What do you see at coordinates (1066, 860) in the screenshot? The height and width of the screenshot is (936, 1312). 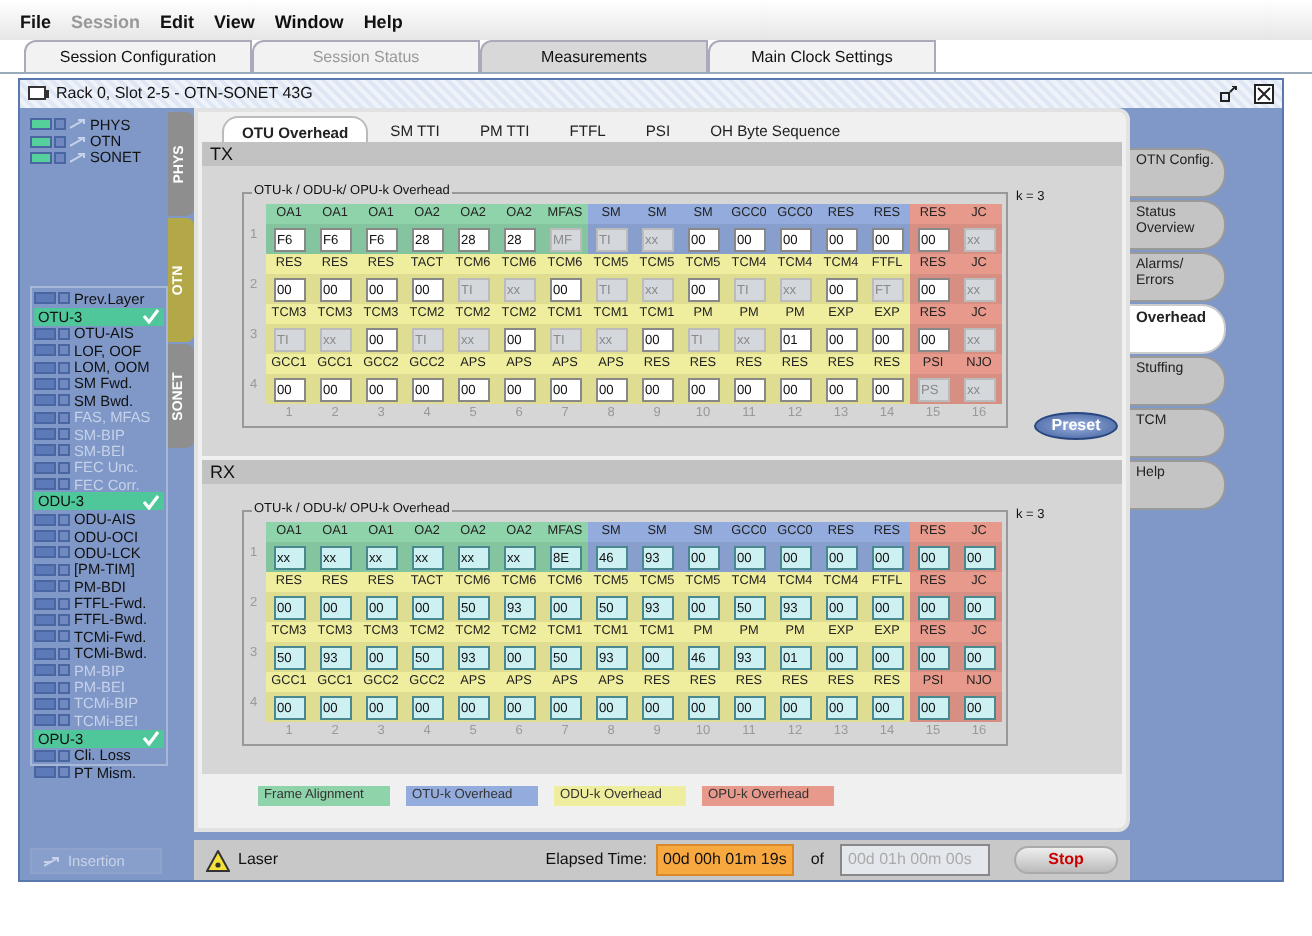 I see `stop-button: Stop` at bounding box center [1066, 860].